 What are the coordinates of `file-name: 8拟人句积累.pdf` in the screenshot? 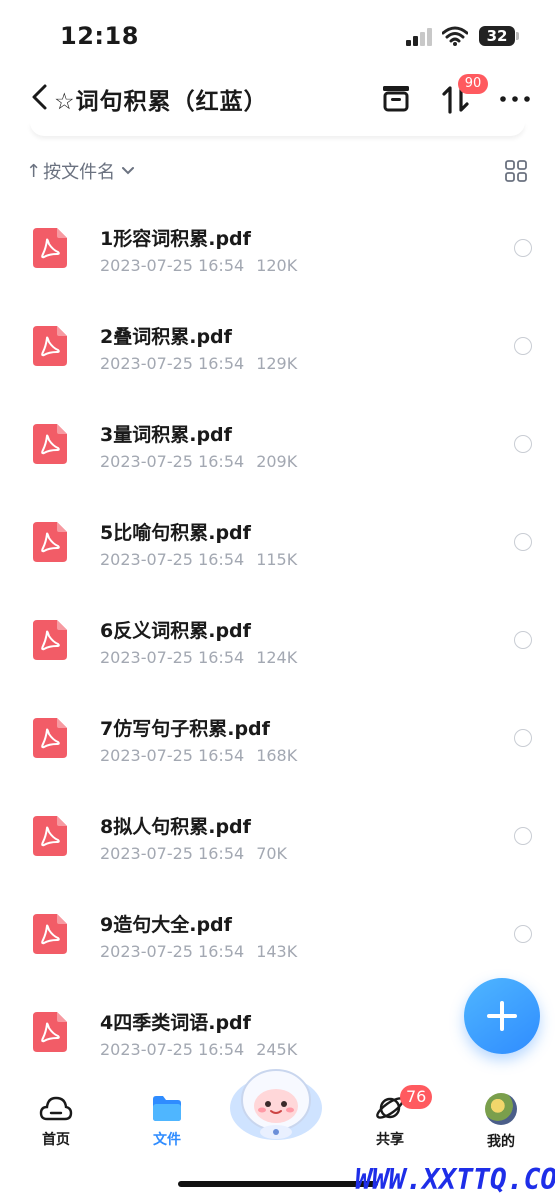 It's located at (175, 827).